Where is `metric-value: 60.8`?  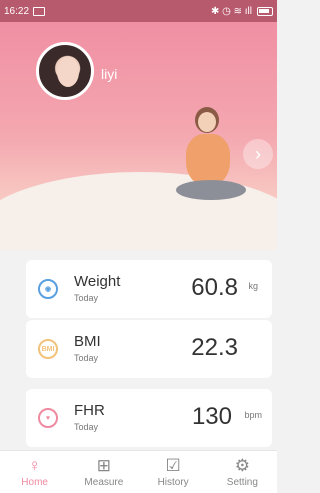
metric-value: 60.8 is located at coordinates (214, 287).